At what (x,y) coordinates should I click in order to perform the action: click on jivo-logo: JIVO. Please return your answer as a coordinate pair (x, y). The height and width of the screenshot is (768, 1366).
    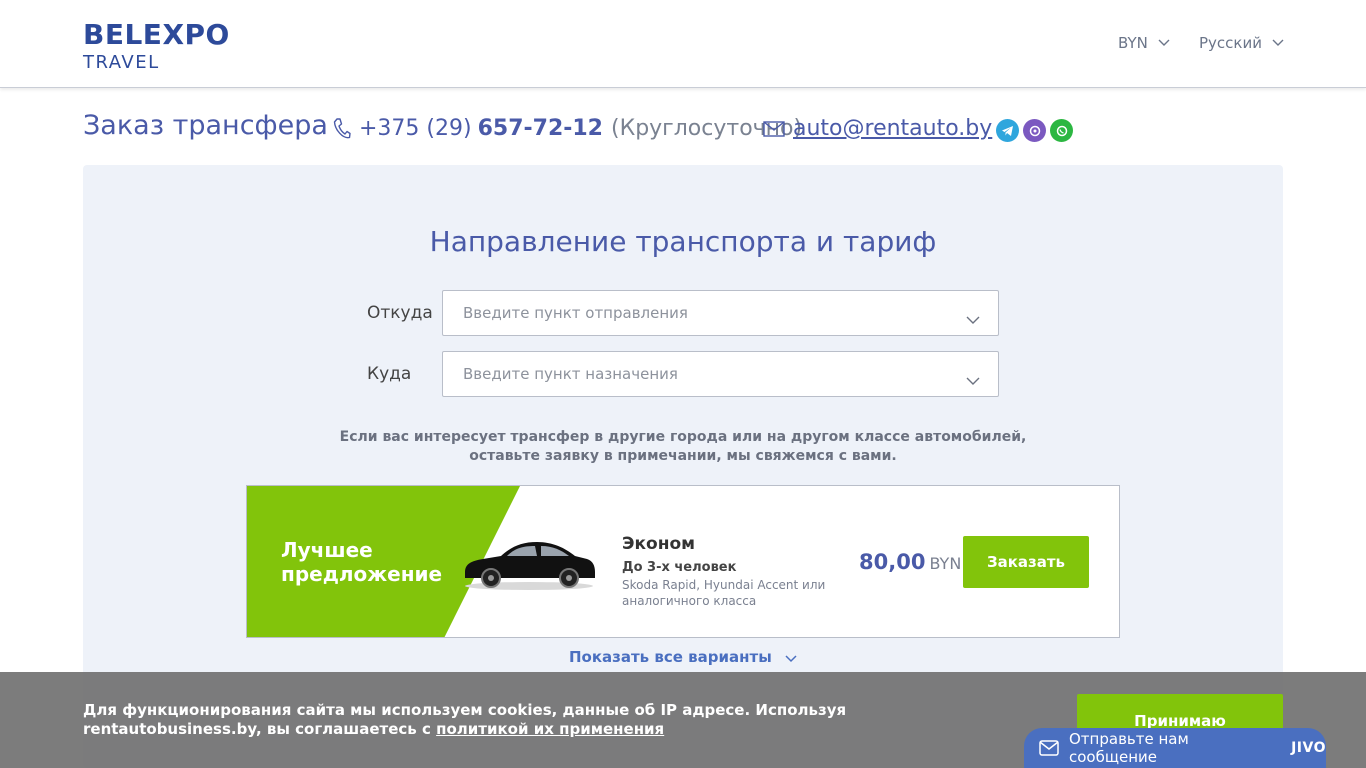
    Looking at the image, I should click on (1308, 748).